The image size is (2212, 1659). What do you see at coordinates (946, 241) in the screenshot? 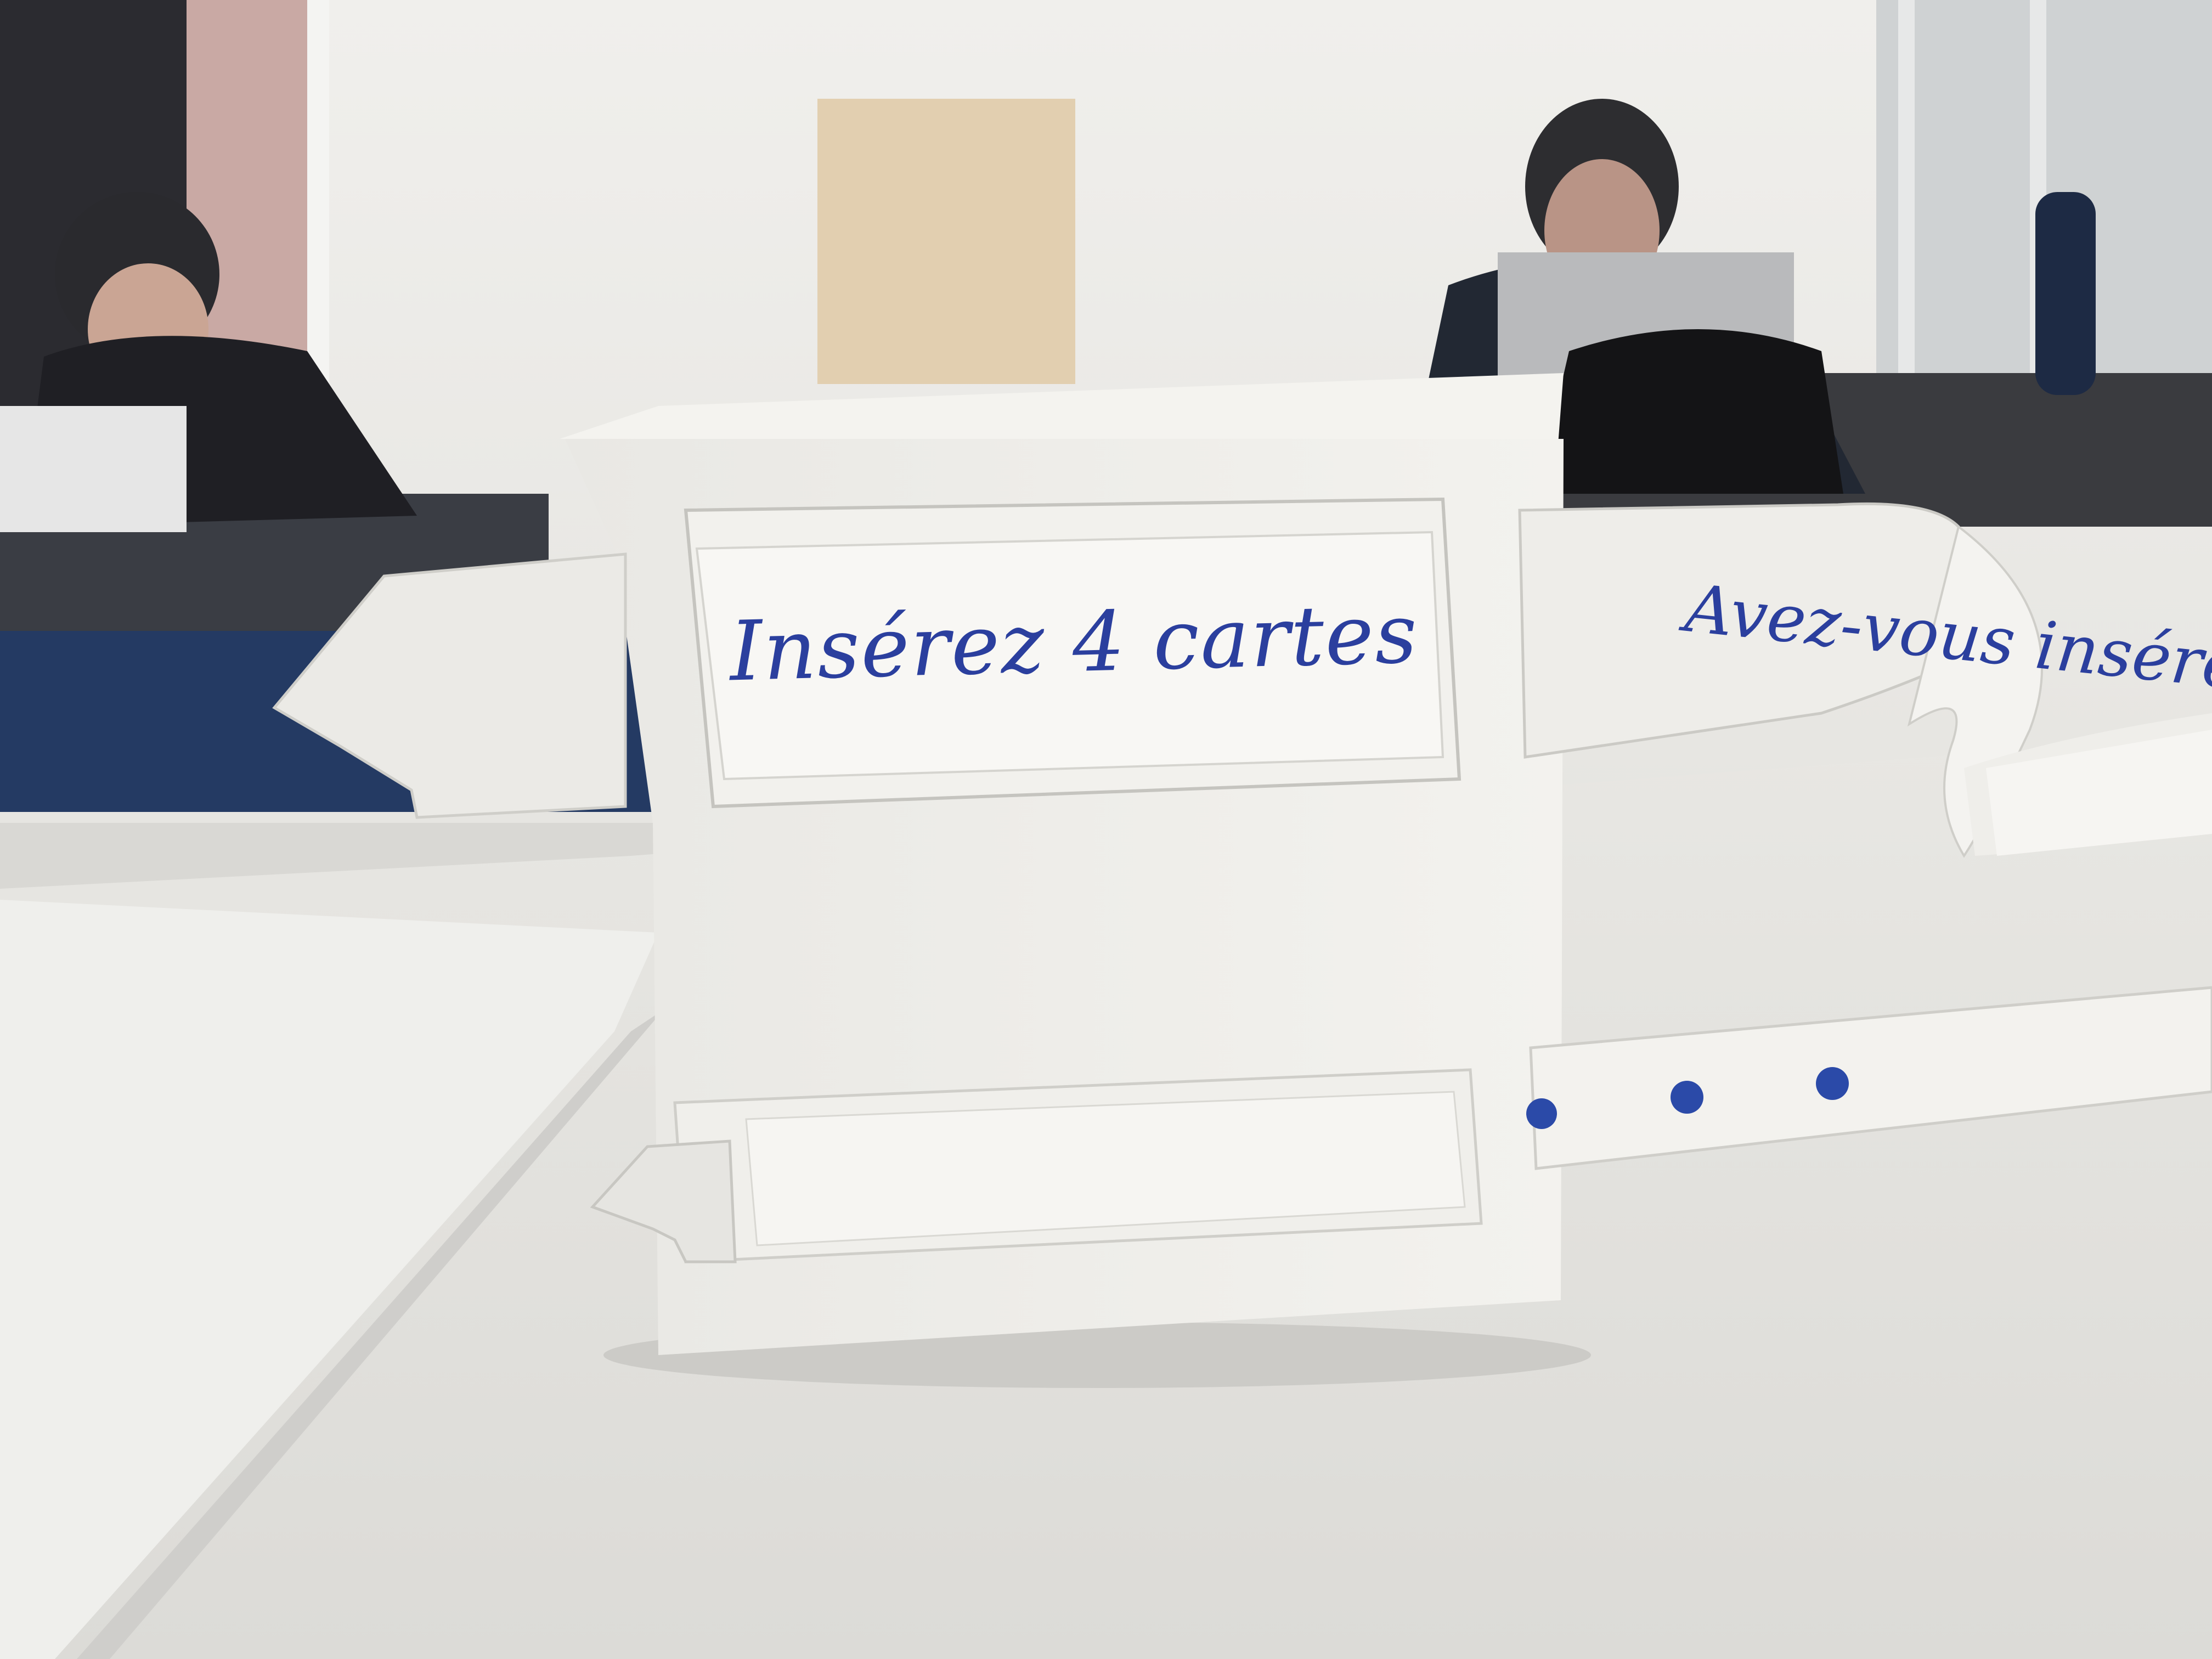
I see `wooden-board` at bounding box center [946, 241].